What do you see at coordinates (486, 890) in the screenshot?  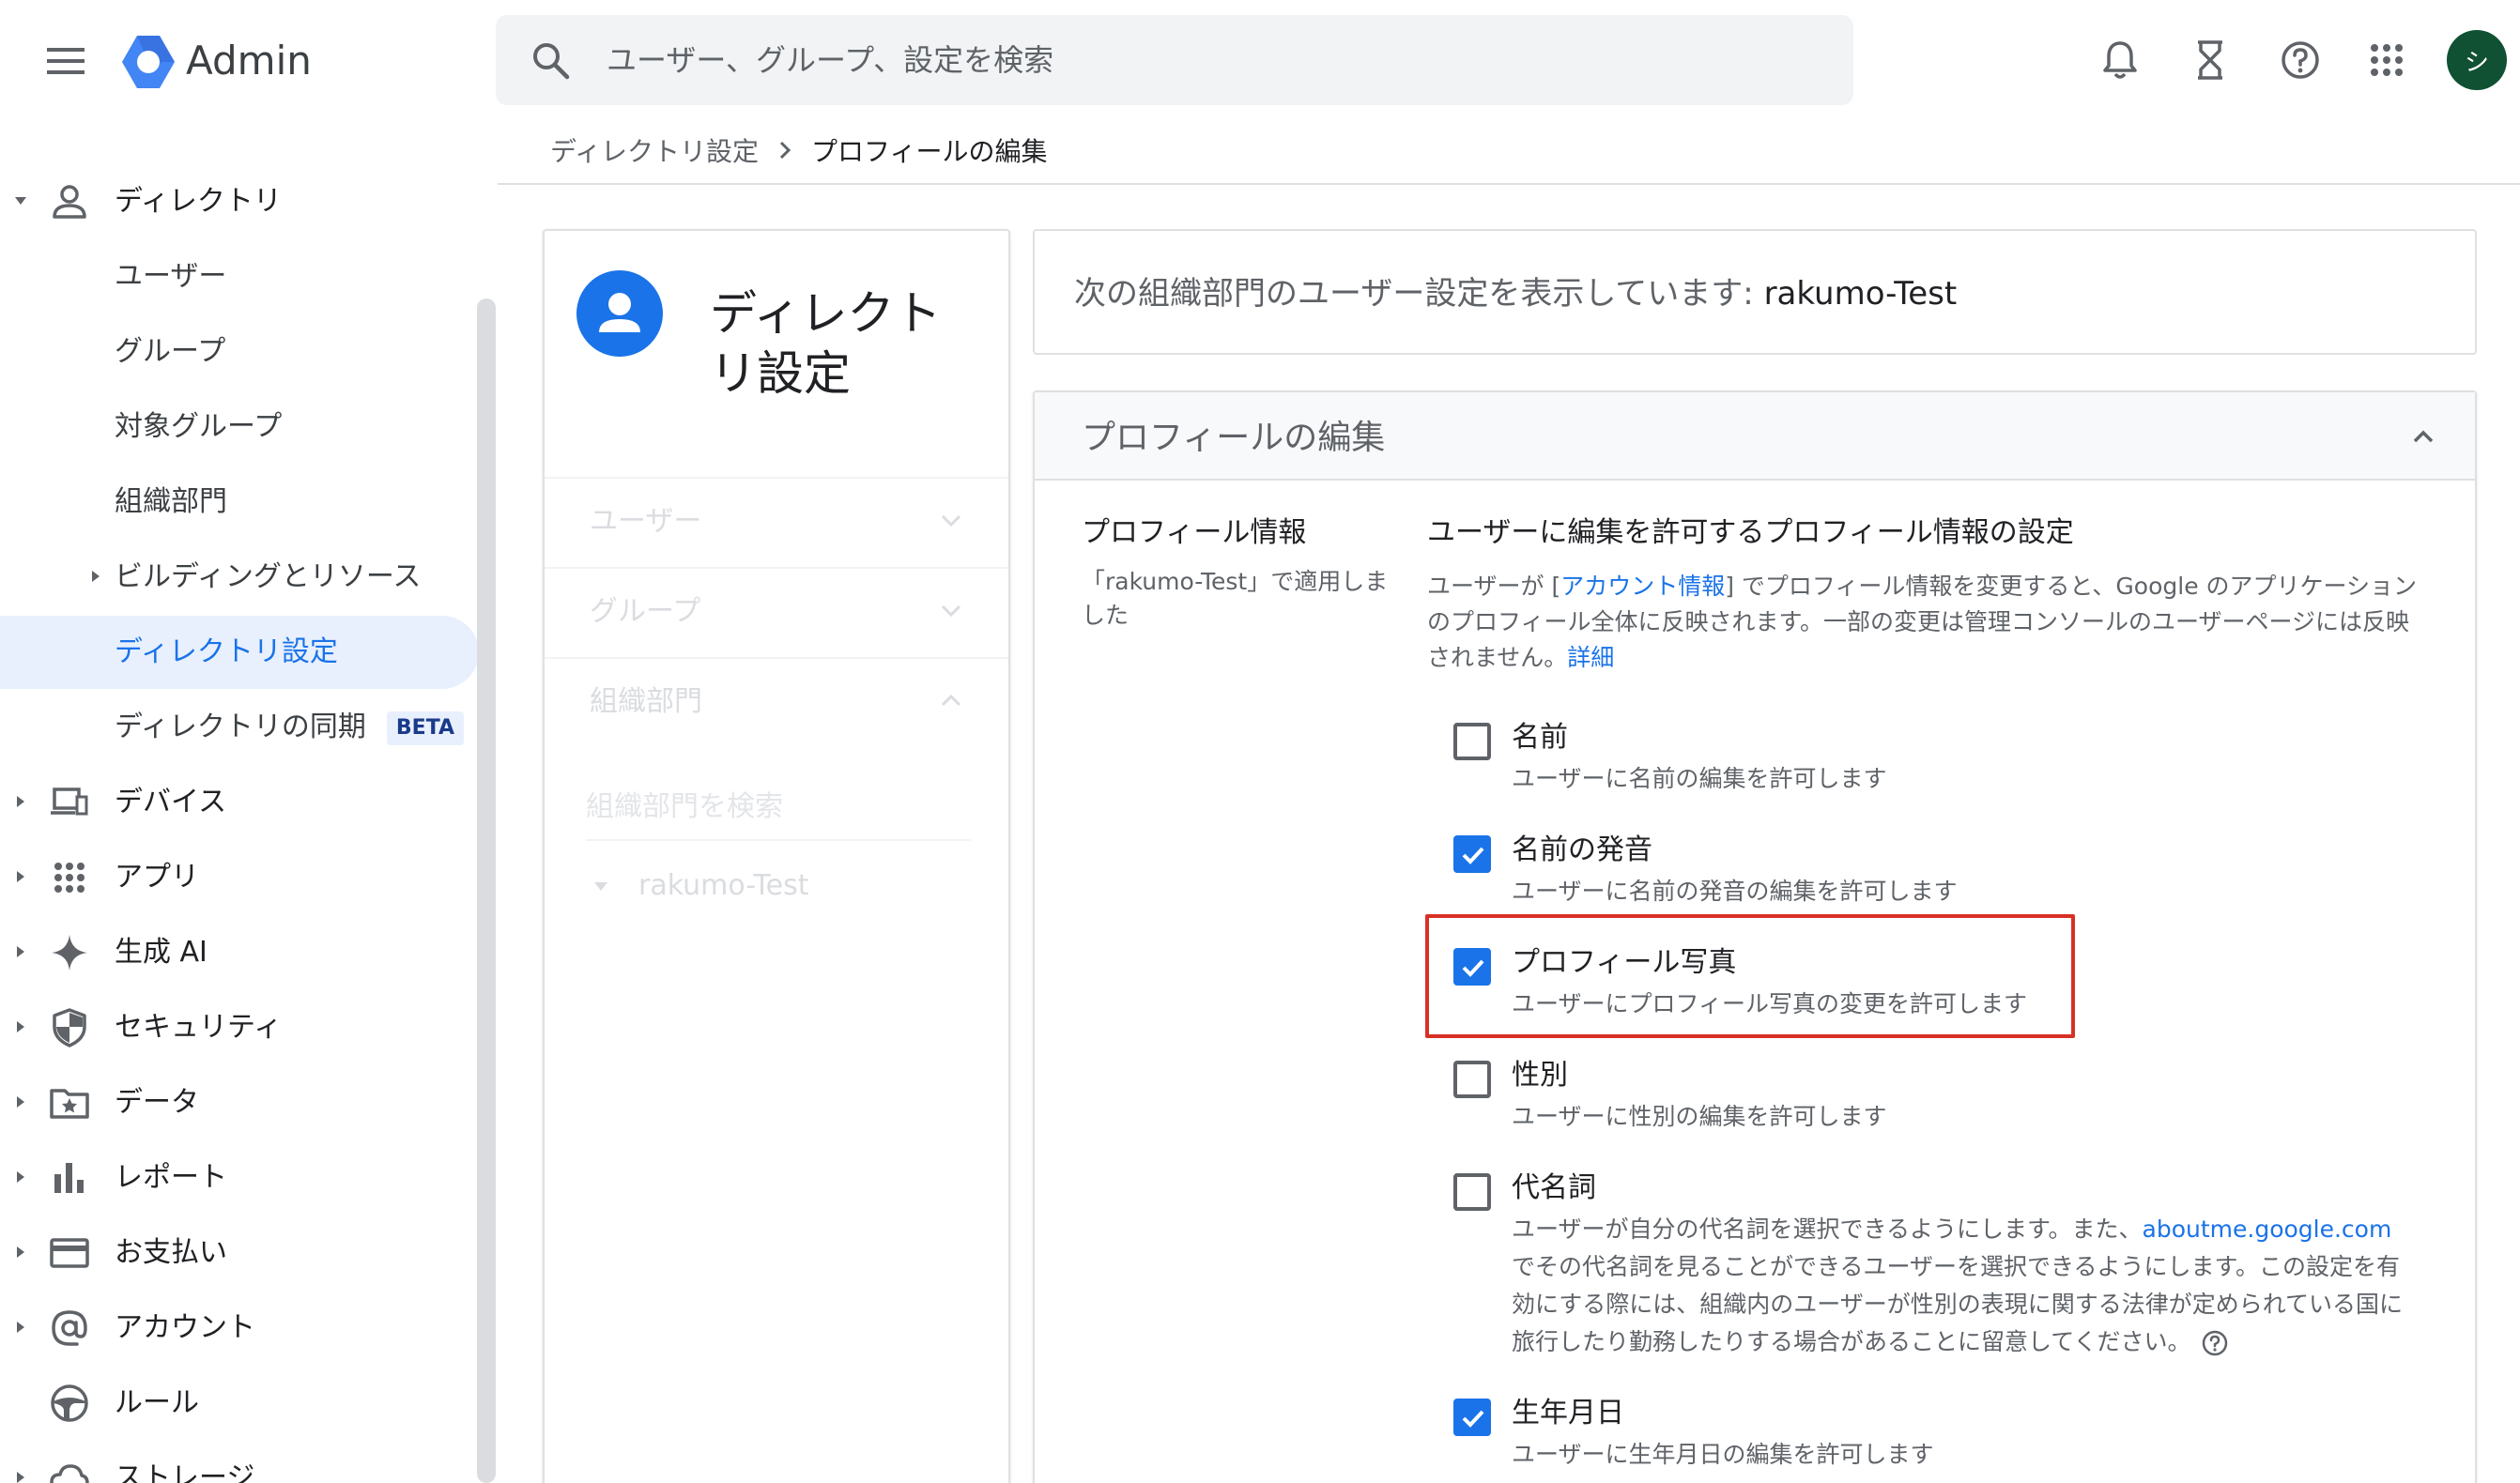 I see `sidebar-scrollbar` at bounding box center [486, 890].